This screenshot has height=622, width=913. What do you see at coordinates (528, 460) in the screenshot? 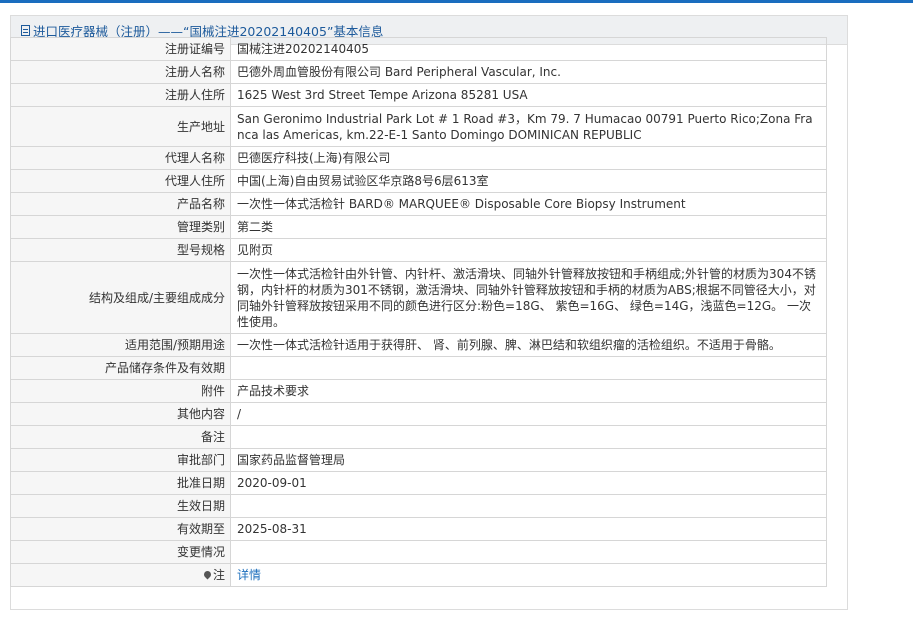
I see `row-value-approval-department: 国家药品监督管理局` at bounding box center [528, 460].